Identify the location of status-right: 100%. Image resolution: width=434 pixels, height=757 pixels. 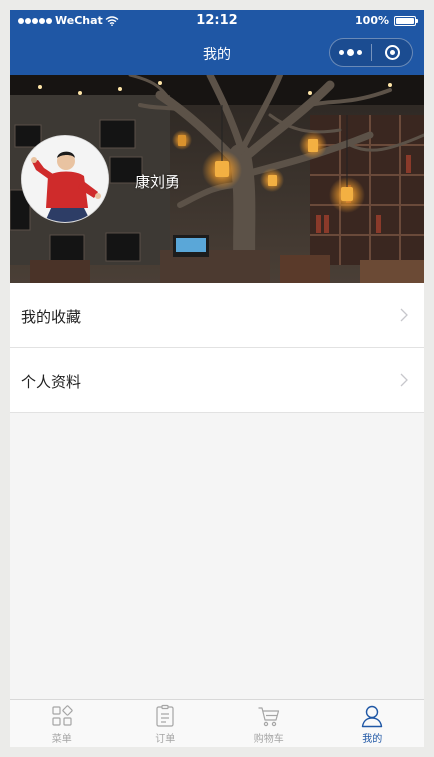
(386, 20).